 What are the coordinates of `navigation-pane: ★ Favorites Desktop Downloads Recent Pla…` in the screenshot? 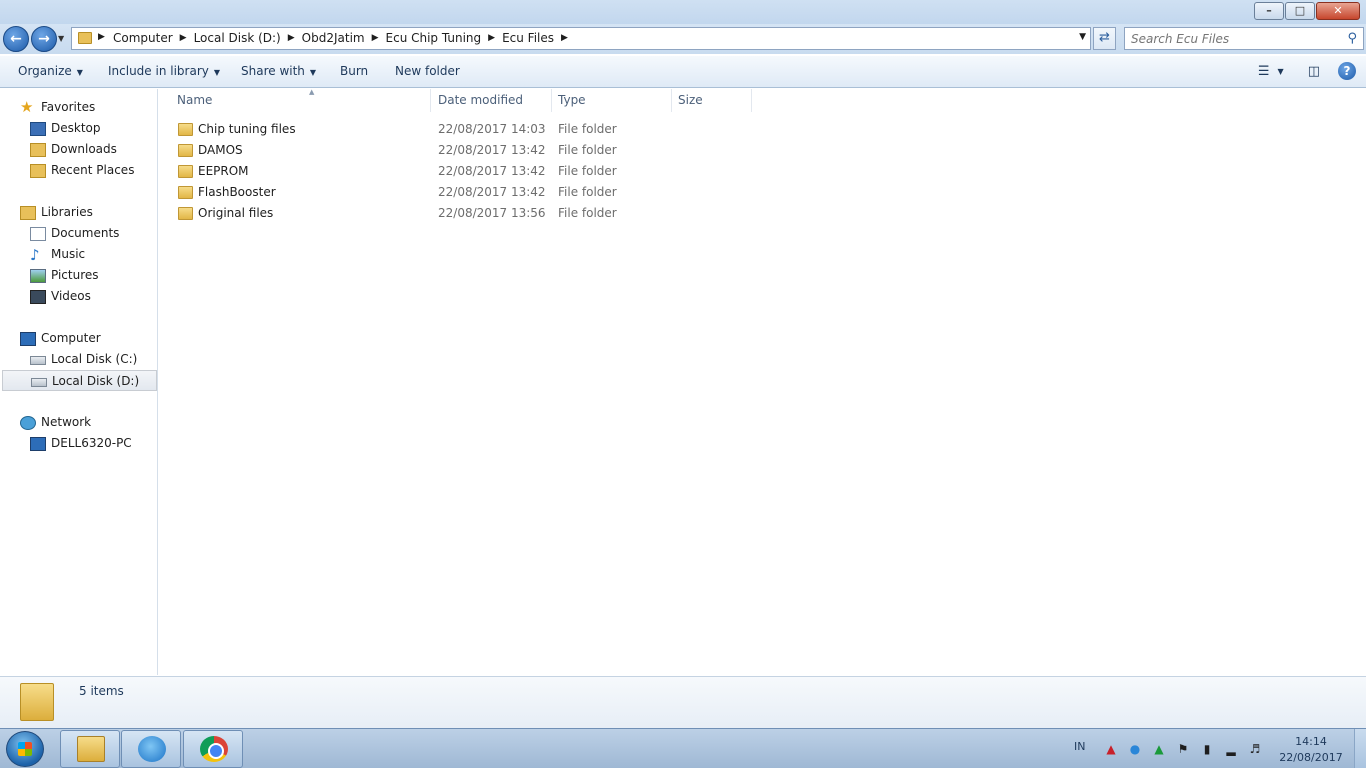 It's located at (79, 382).